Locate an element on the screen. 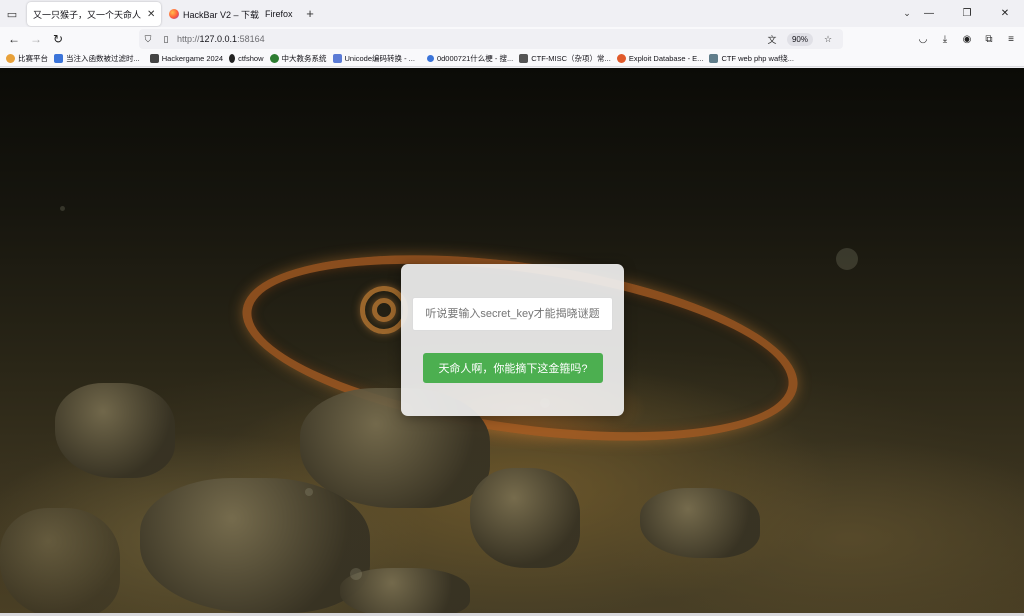  pocket-icon: ◡ is located at coordinates (923, 39).